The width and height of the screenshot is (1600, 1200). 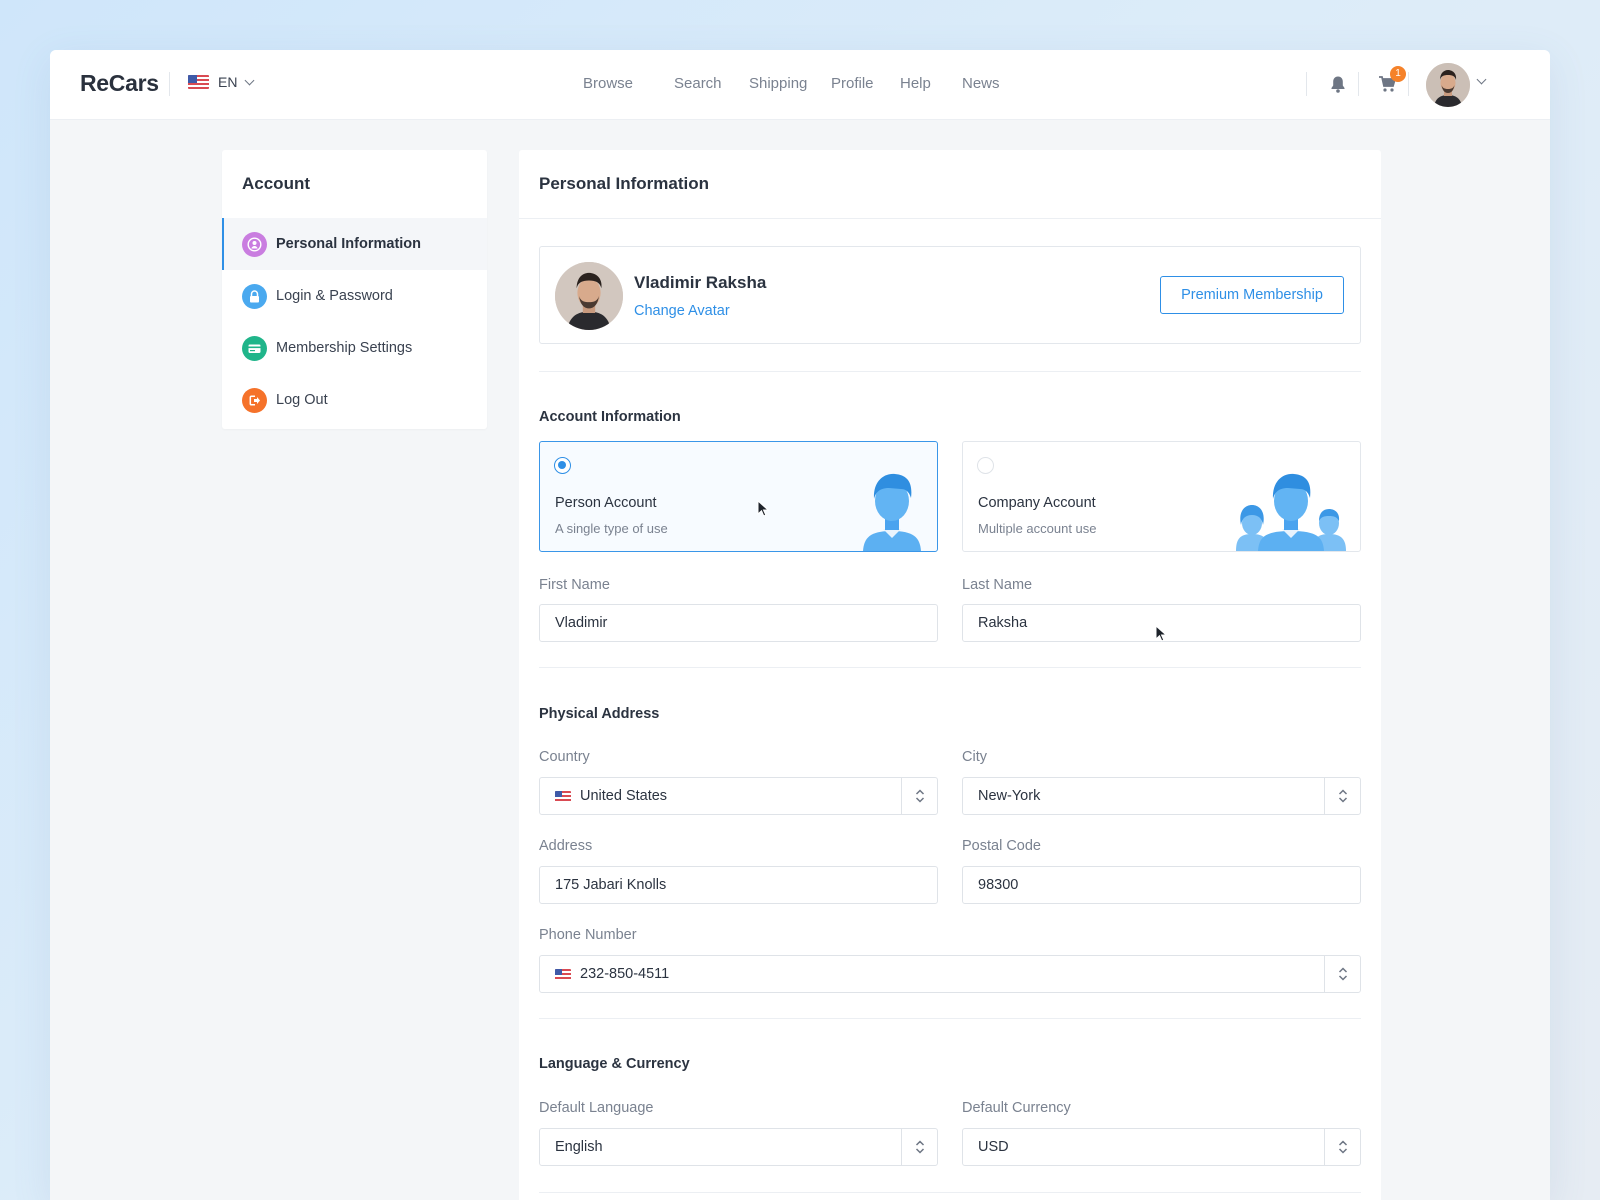 I want to click on profile-name: Vladimir Raksha, so click(x=700, y=282).